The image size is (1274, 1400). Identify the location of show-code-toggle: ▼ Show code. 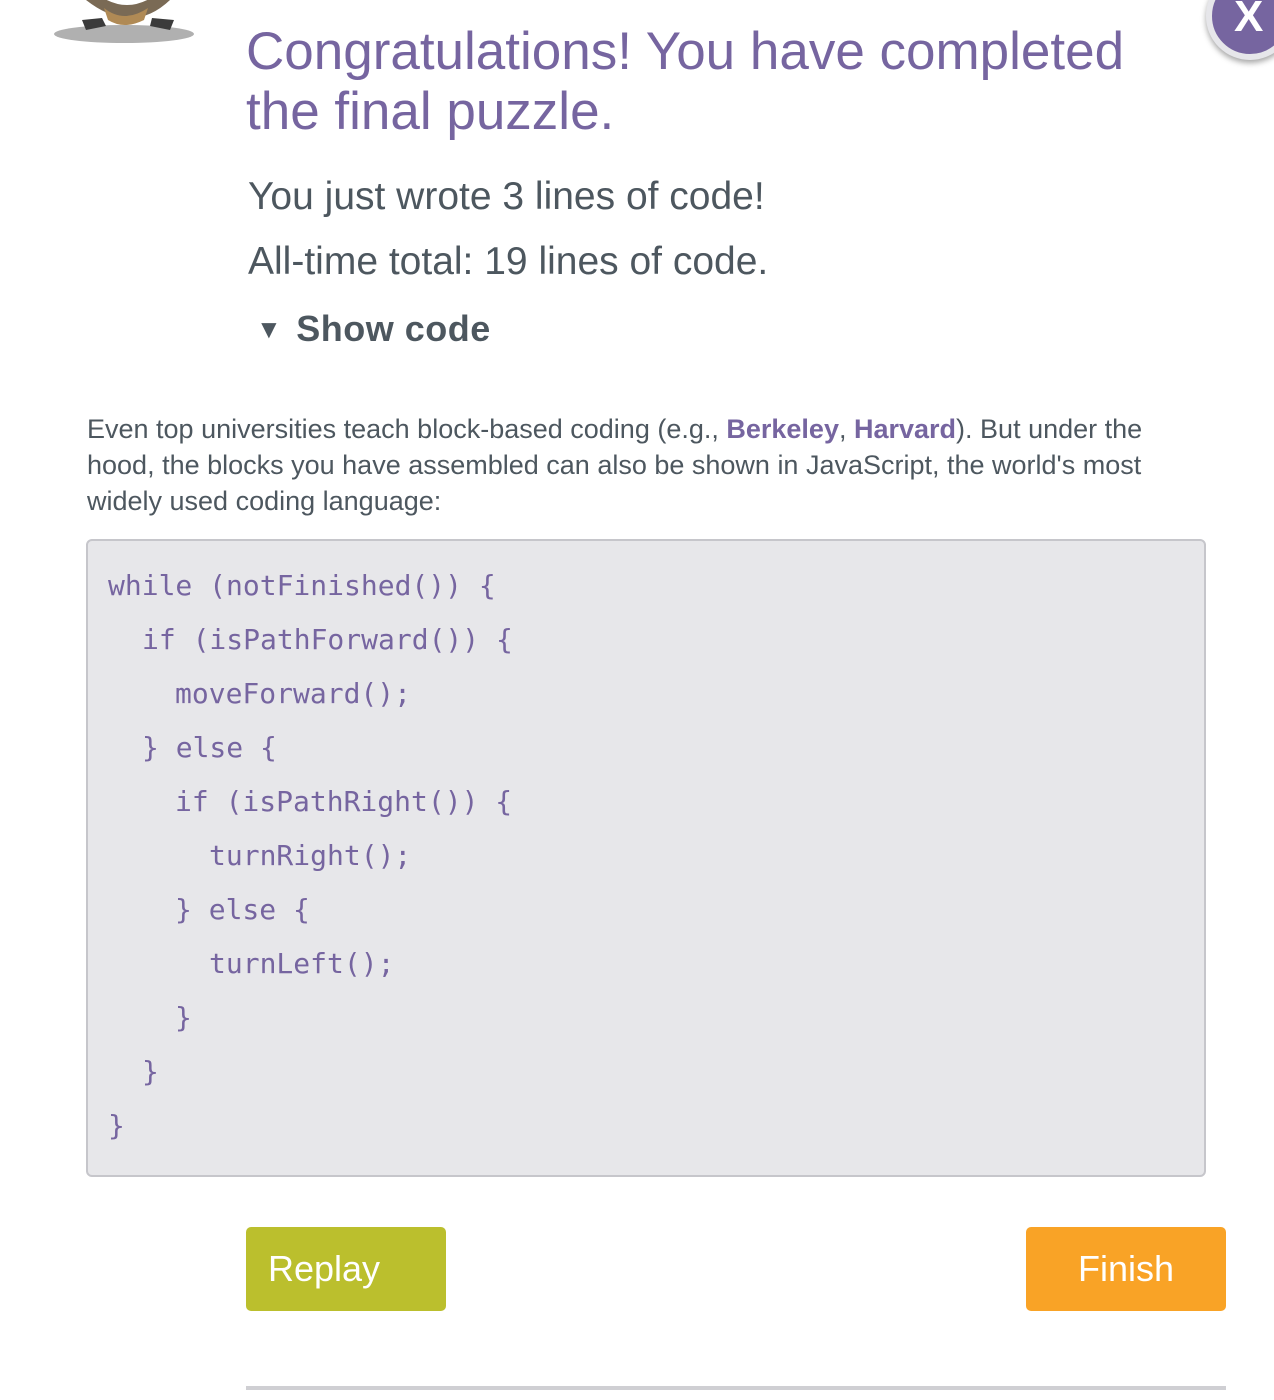
(373, 329).